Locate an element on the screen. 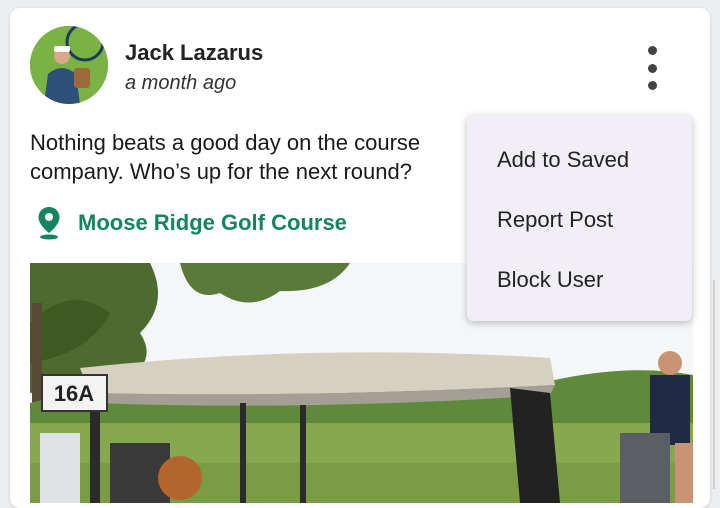  post-timestamp: a month ago is located at coordinates (181, 83).